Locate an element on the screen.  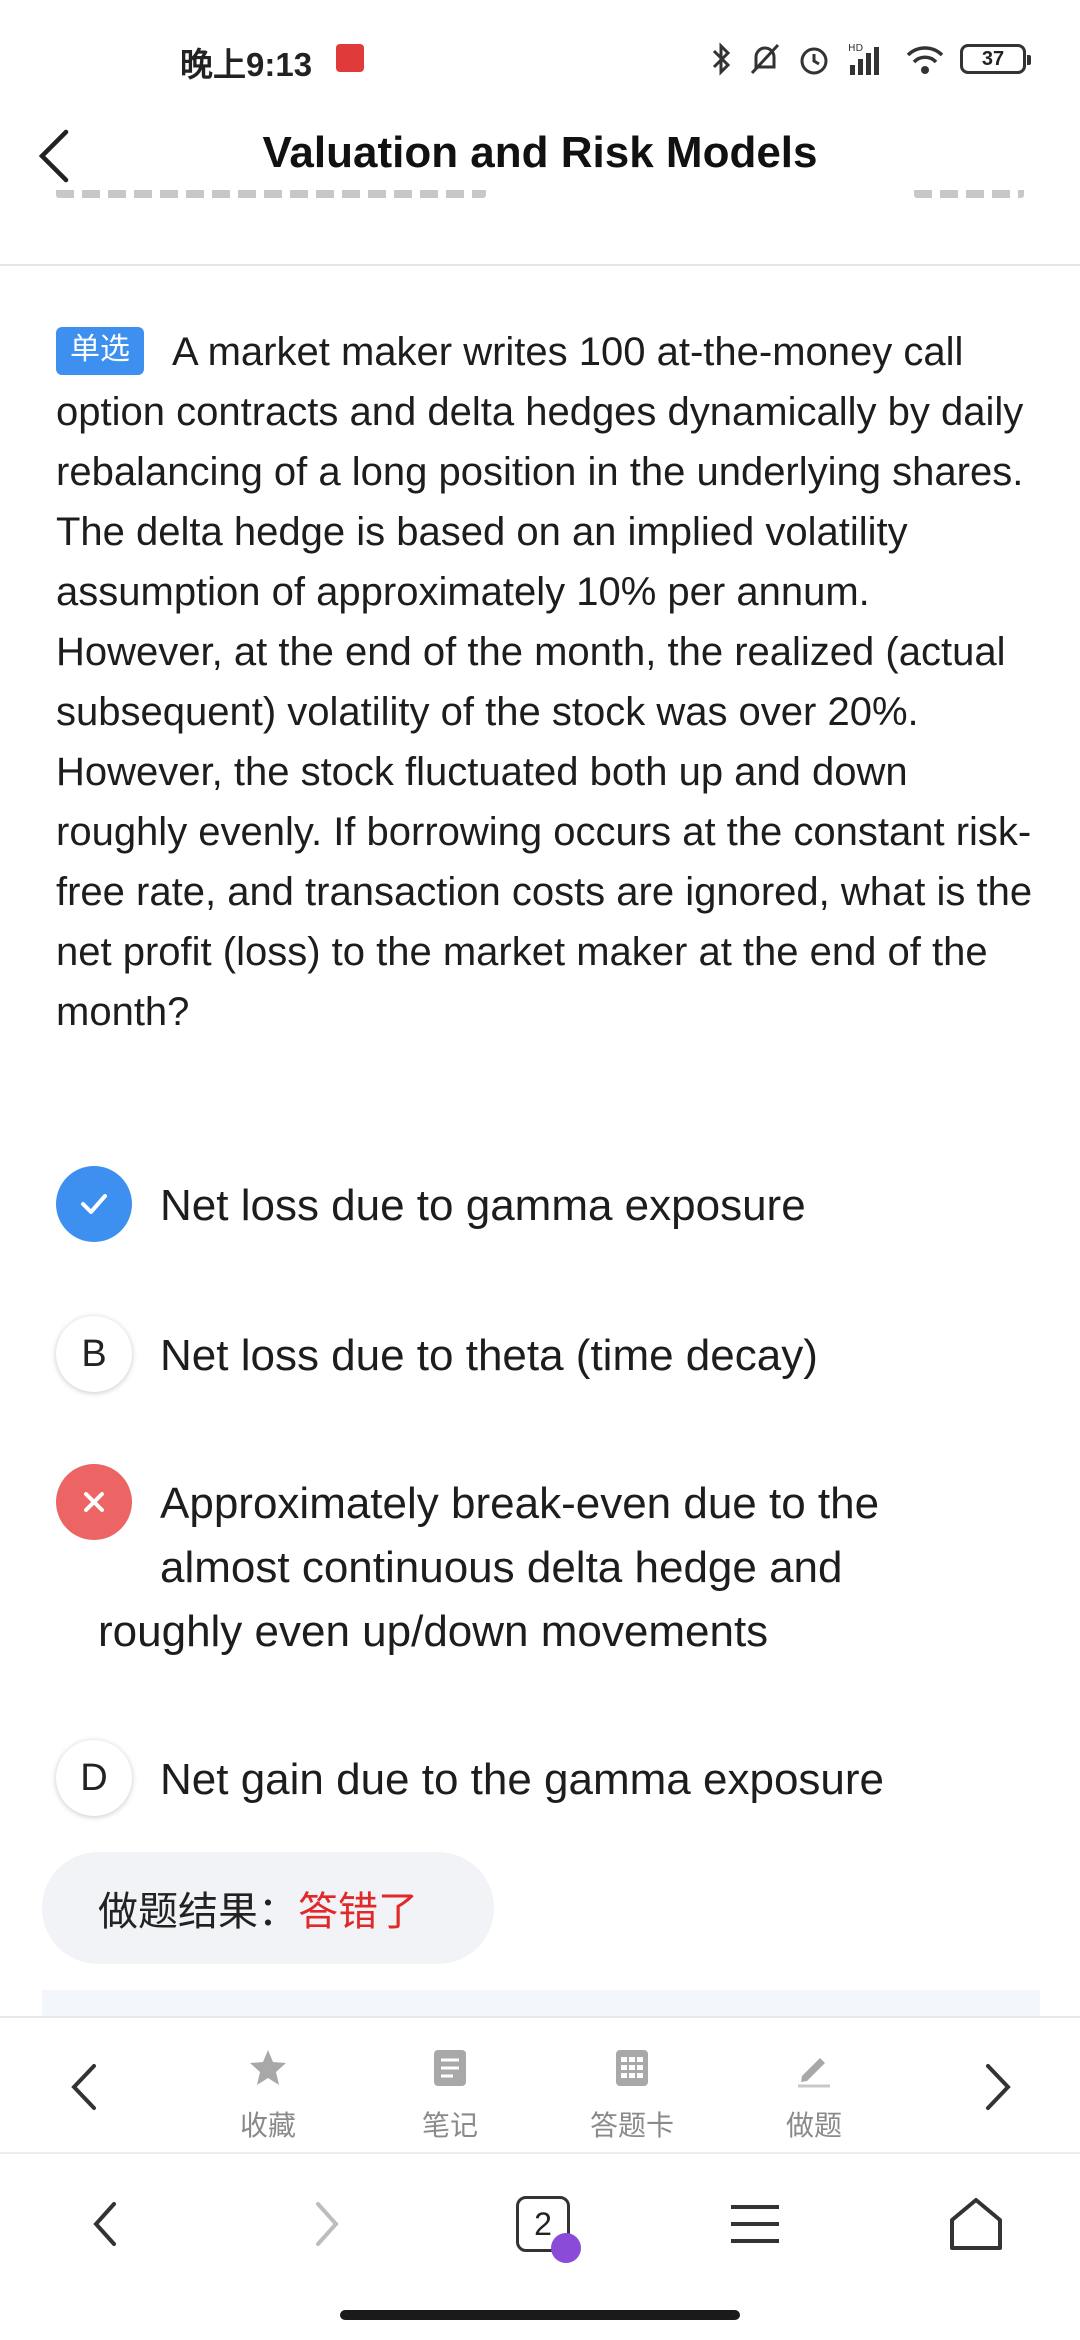
incognito-badge-icon is located at coordinates (566, 2248).